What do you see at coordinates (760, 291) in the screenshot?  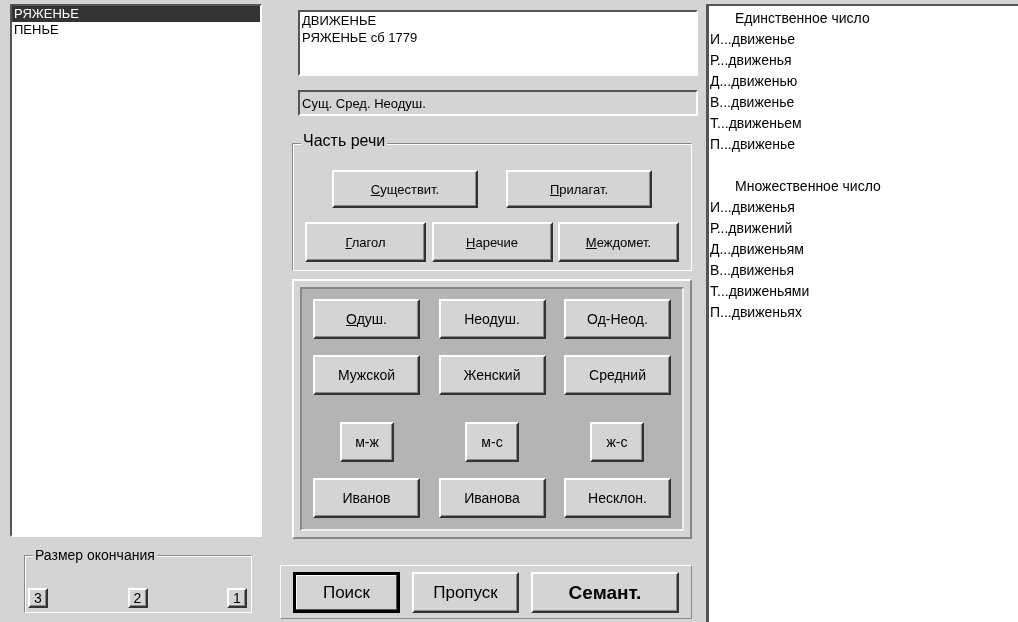 I see `case-form: Т...движеньями` at bounding box center [760, 291].